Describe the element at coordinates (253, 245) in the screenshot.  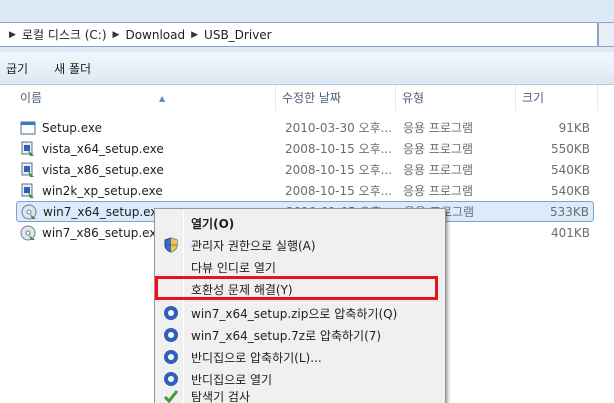
I see `menu-item-label: 관리자 권한으로 실행(A)` at that location.